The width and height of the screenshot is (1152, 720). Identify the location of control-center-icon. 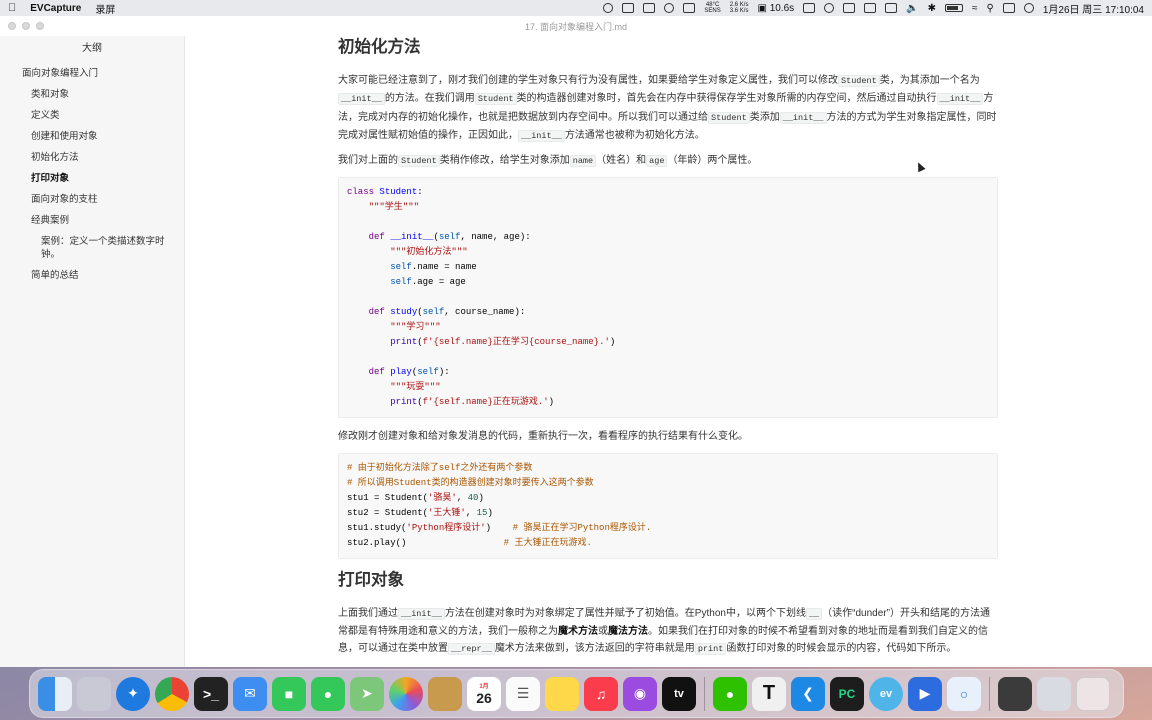
(1008, 8).